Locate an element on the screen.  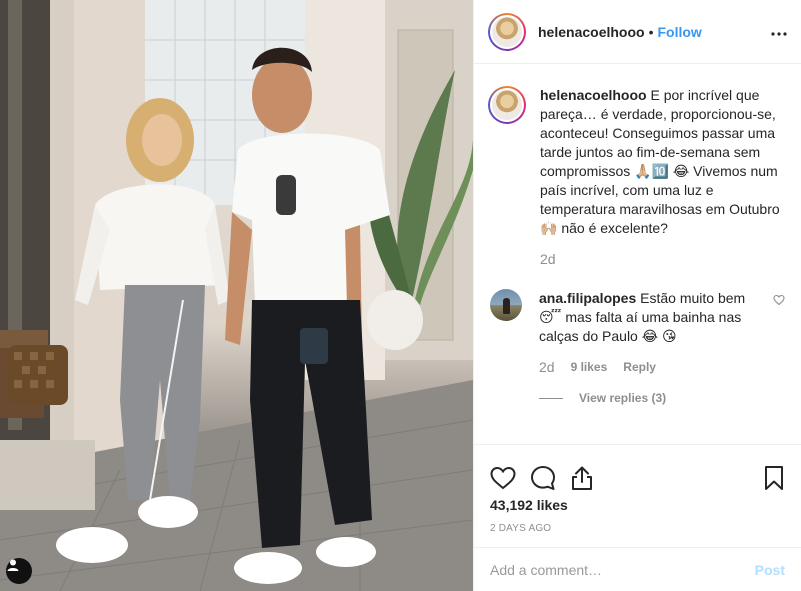
comment-meta: 2d 9 likes Reply is located at coordinates (649, 367).